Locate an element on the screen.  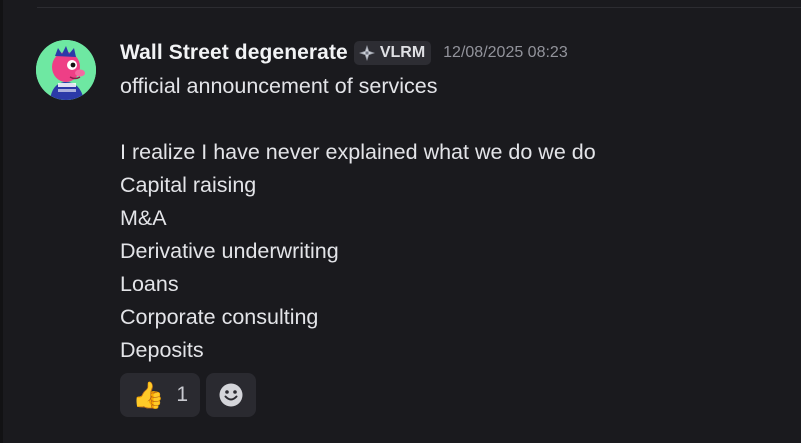
smiley-face-icon is located at coordinates (231, 395).